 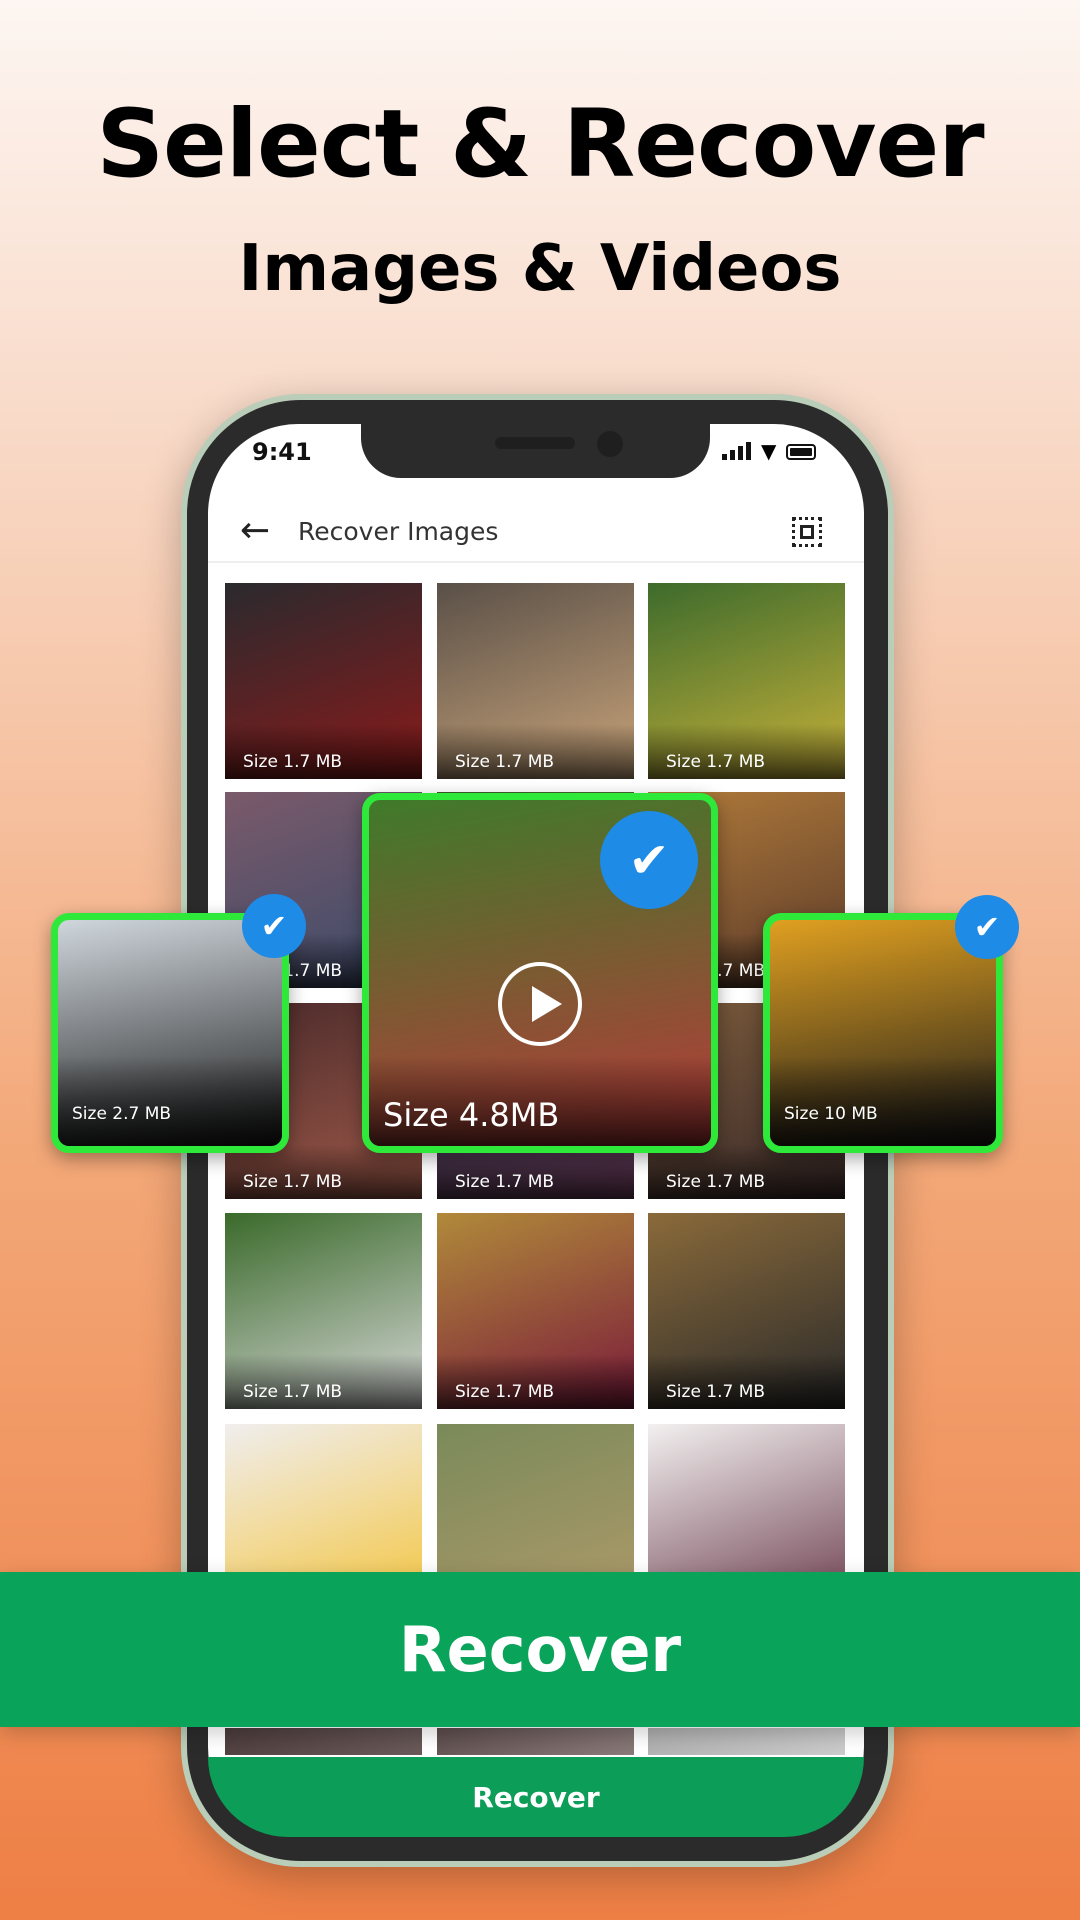 I want to click on status-icons: ▼, so click(x=769, y=451).